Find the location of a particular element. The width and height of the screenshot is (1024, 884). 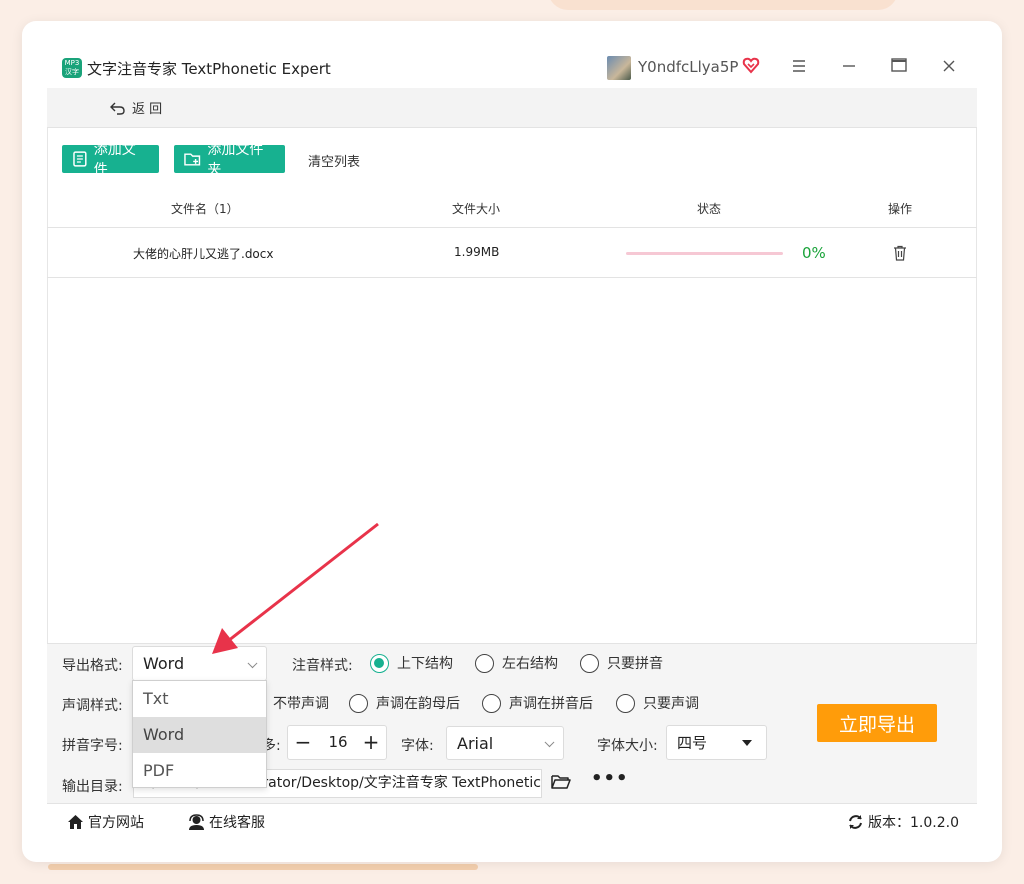

online-support-link: 在线客服 is located at coordinates (226, 822).